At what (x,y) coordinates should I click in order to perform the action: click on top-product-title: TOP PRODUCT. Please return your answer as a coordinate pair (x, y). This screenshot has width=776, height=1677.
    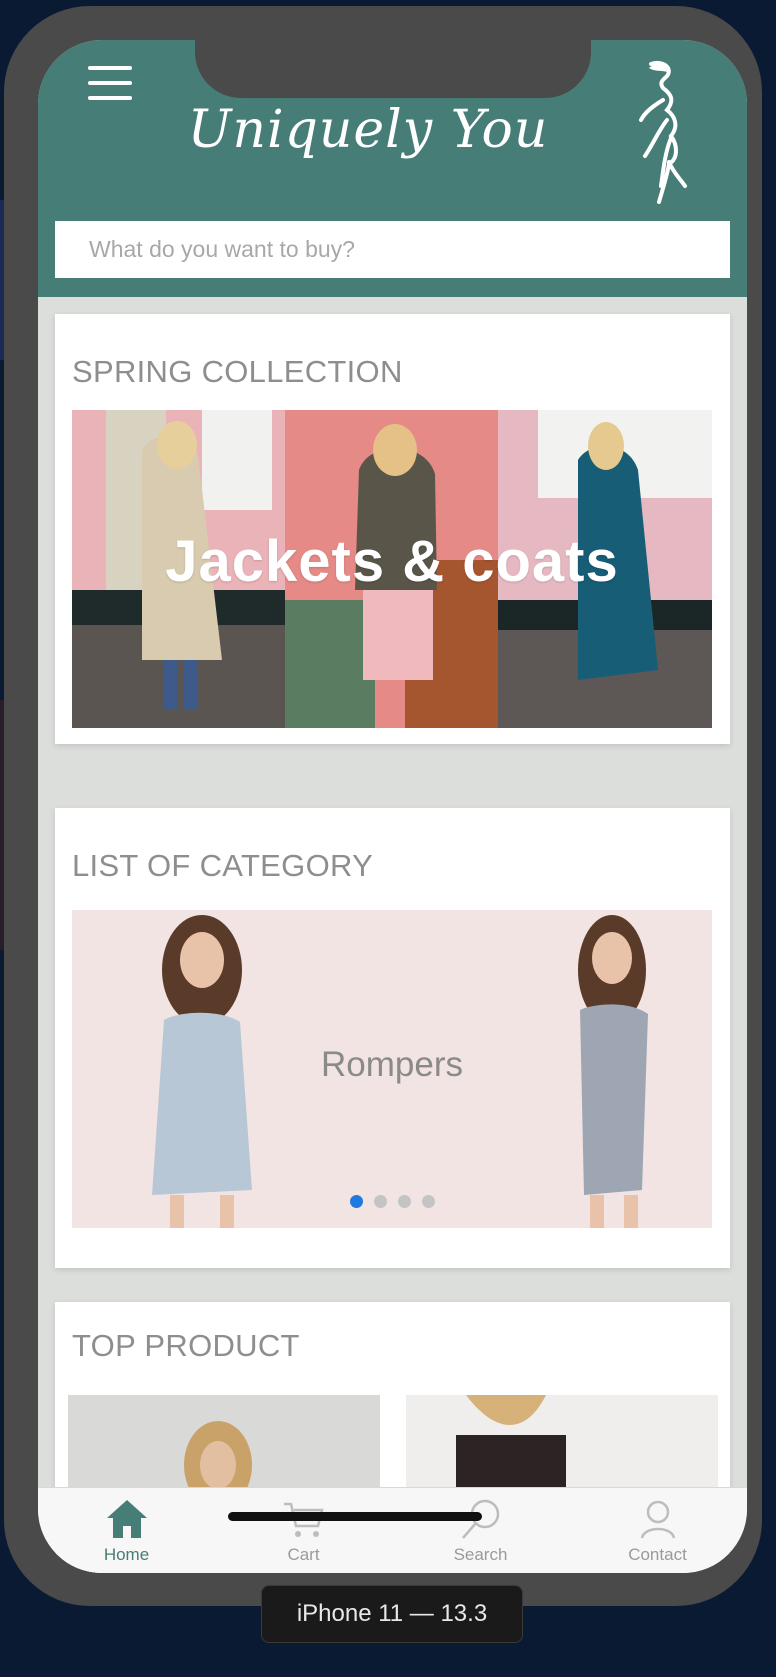
    Looking at the image, I should click on (186, 1345).